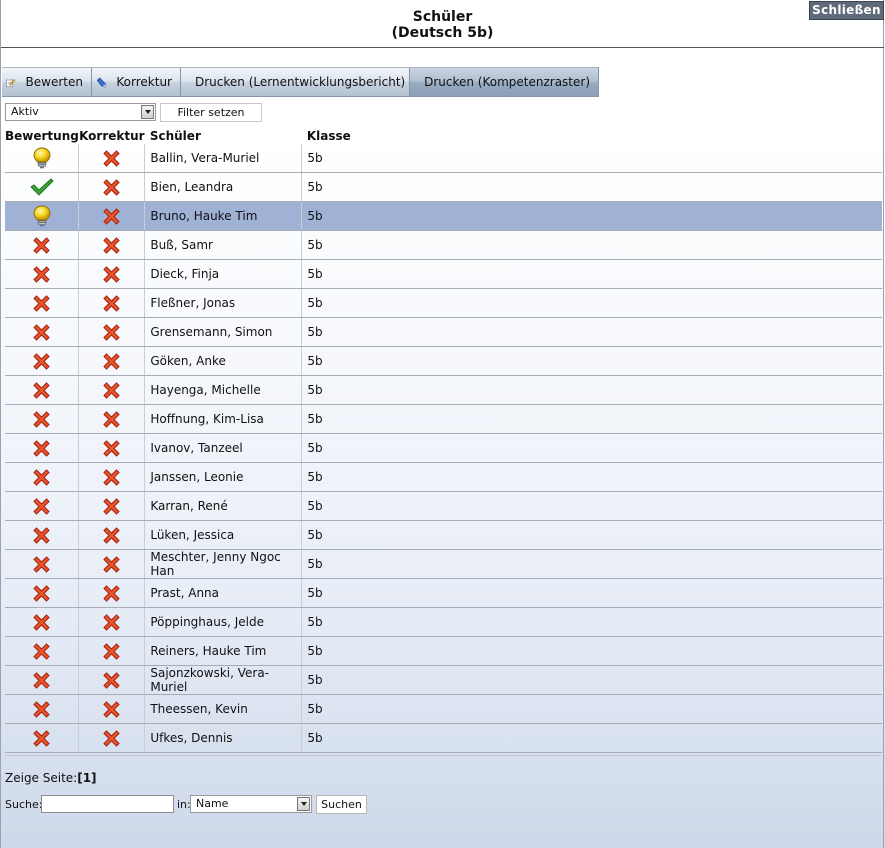  What do you see at coordinates (223, 680) in the screenshot?
I see `cell-schueler: Sajonzkowski, Vera-Muriel` at bounding box center [223, 680].